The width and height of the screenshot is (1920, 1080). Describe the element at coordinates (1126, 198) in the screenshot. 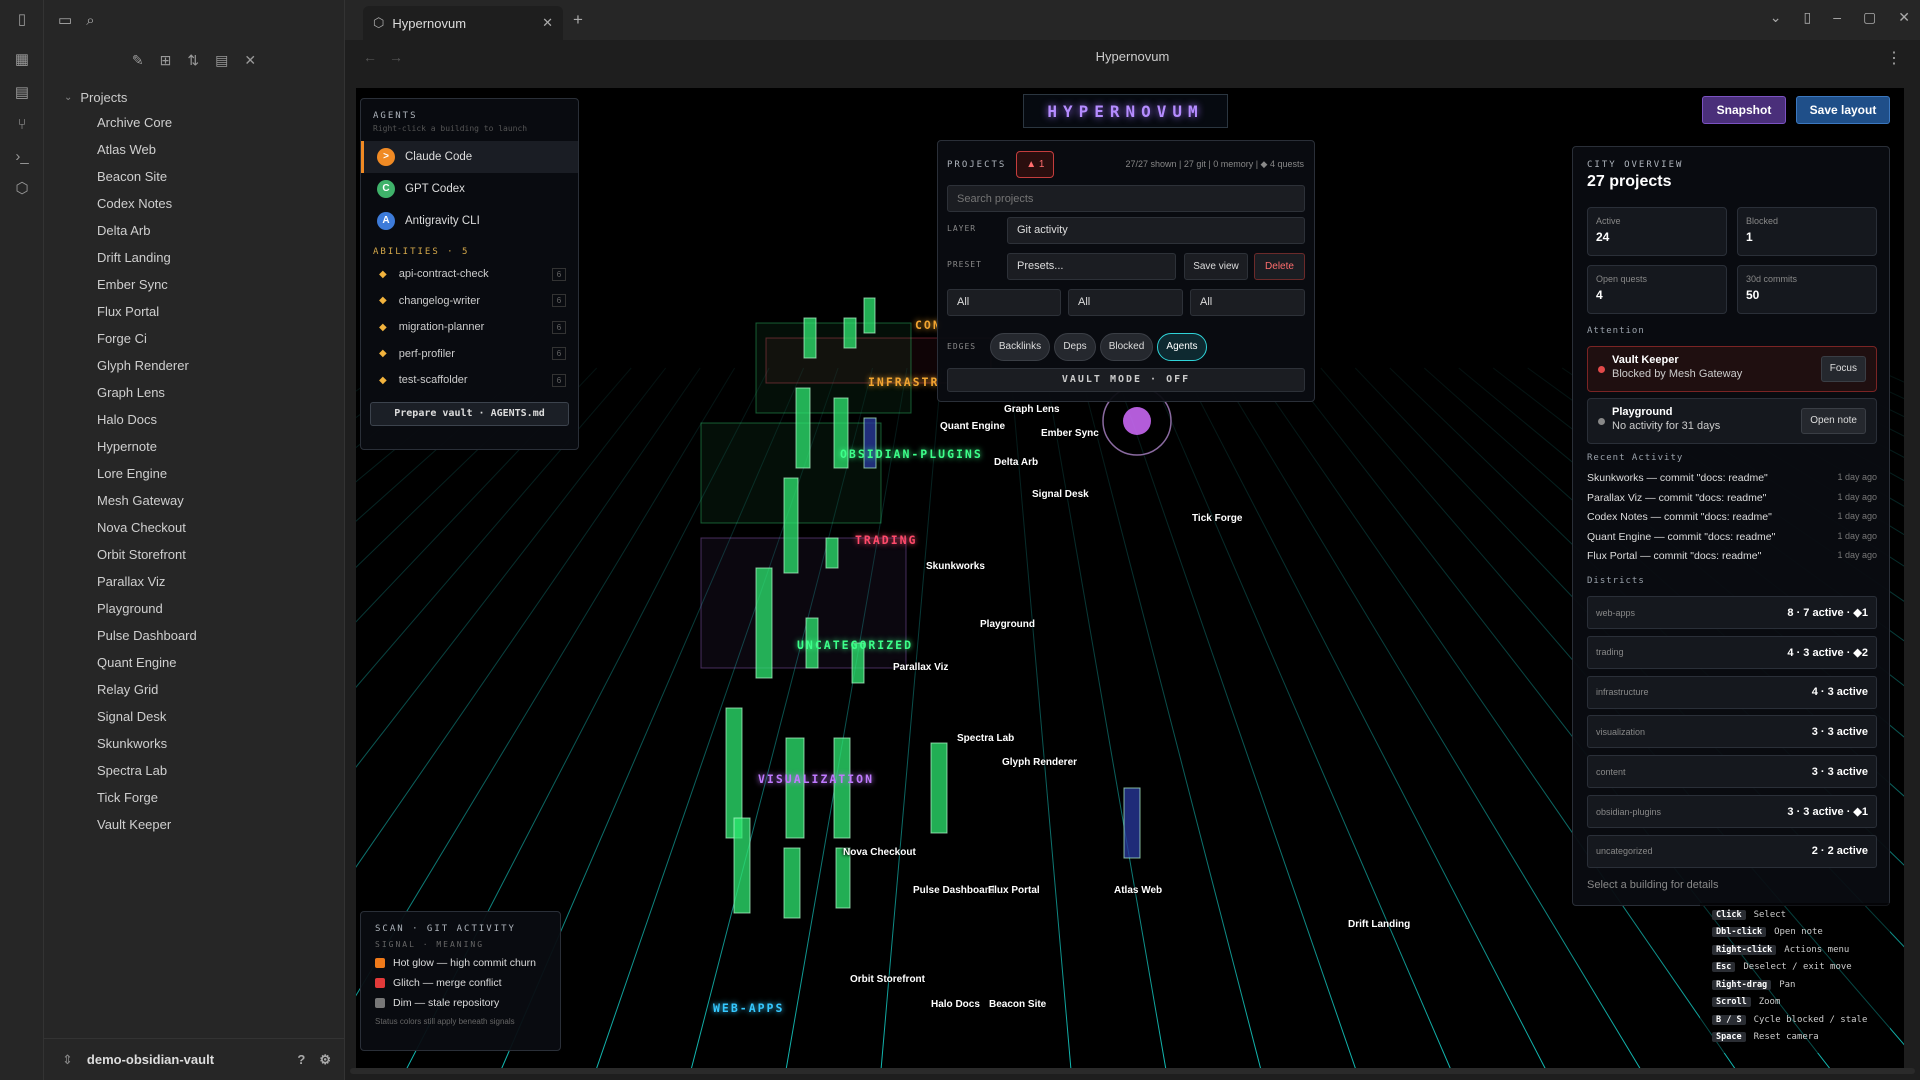

I see `search-projects-input` at that location.